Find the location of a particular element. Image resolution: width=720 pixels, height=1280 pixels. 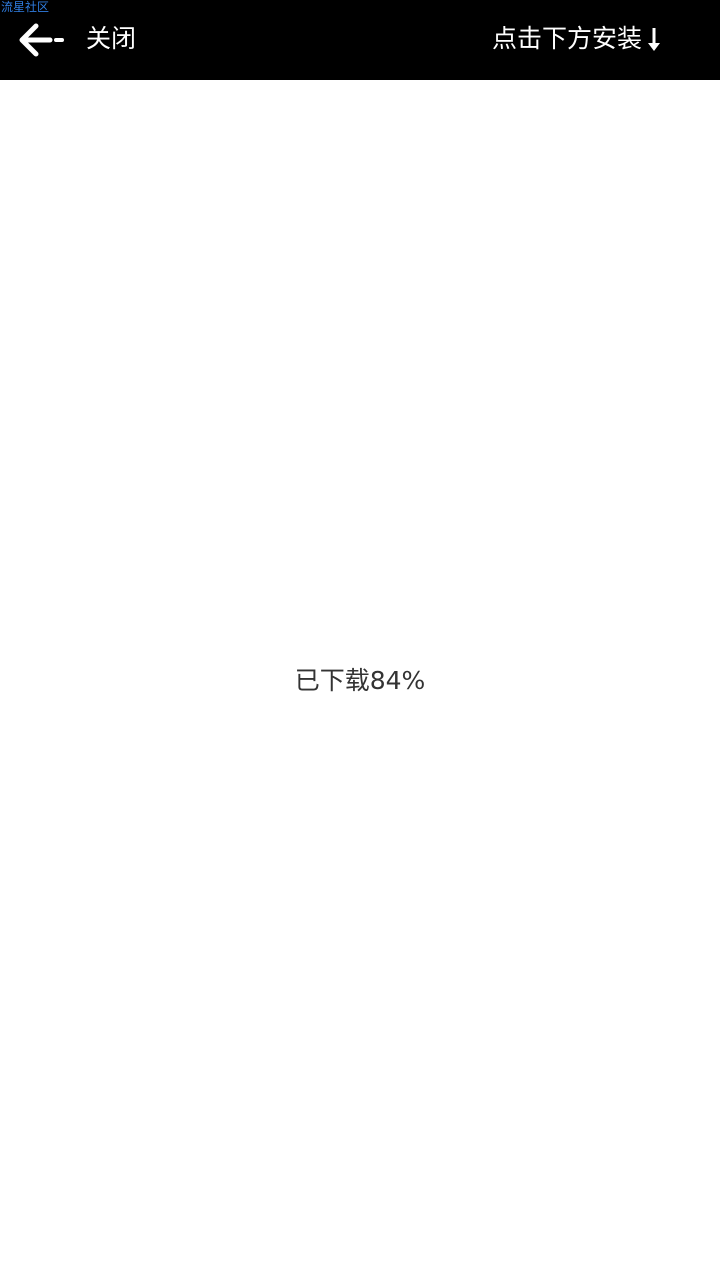

back-button is located at coordinates (42, 40).